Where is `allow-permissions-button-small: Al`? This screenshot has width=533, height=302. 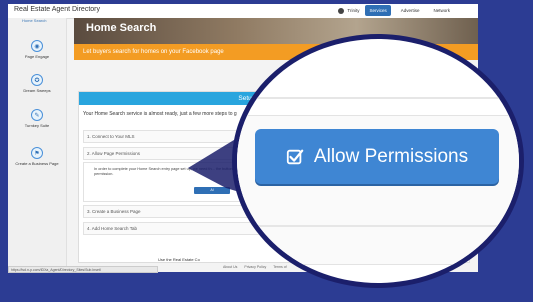
allow-permissions-button-small: Al is located at coordinates (212, 190).